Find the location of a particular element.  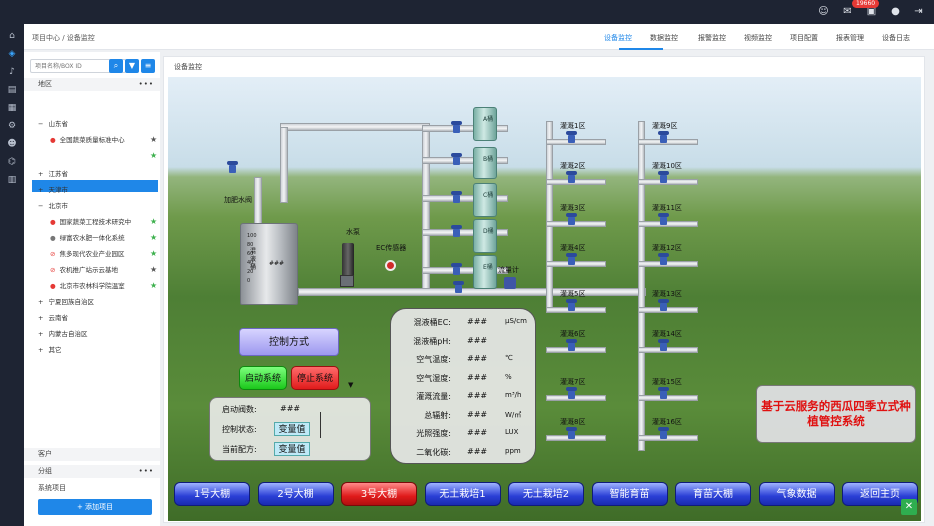

control-mode-button: 控制方式 is located at coordinates (289, 342).